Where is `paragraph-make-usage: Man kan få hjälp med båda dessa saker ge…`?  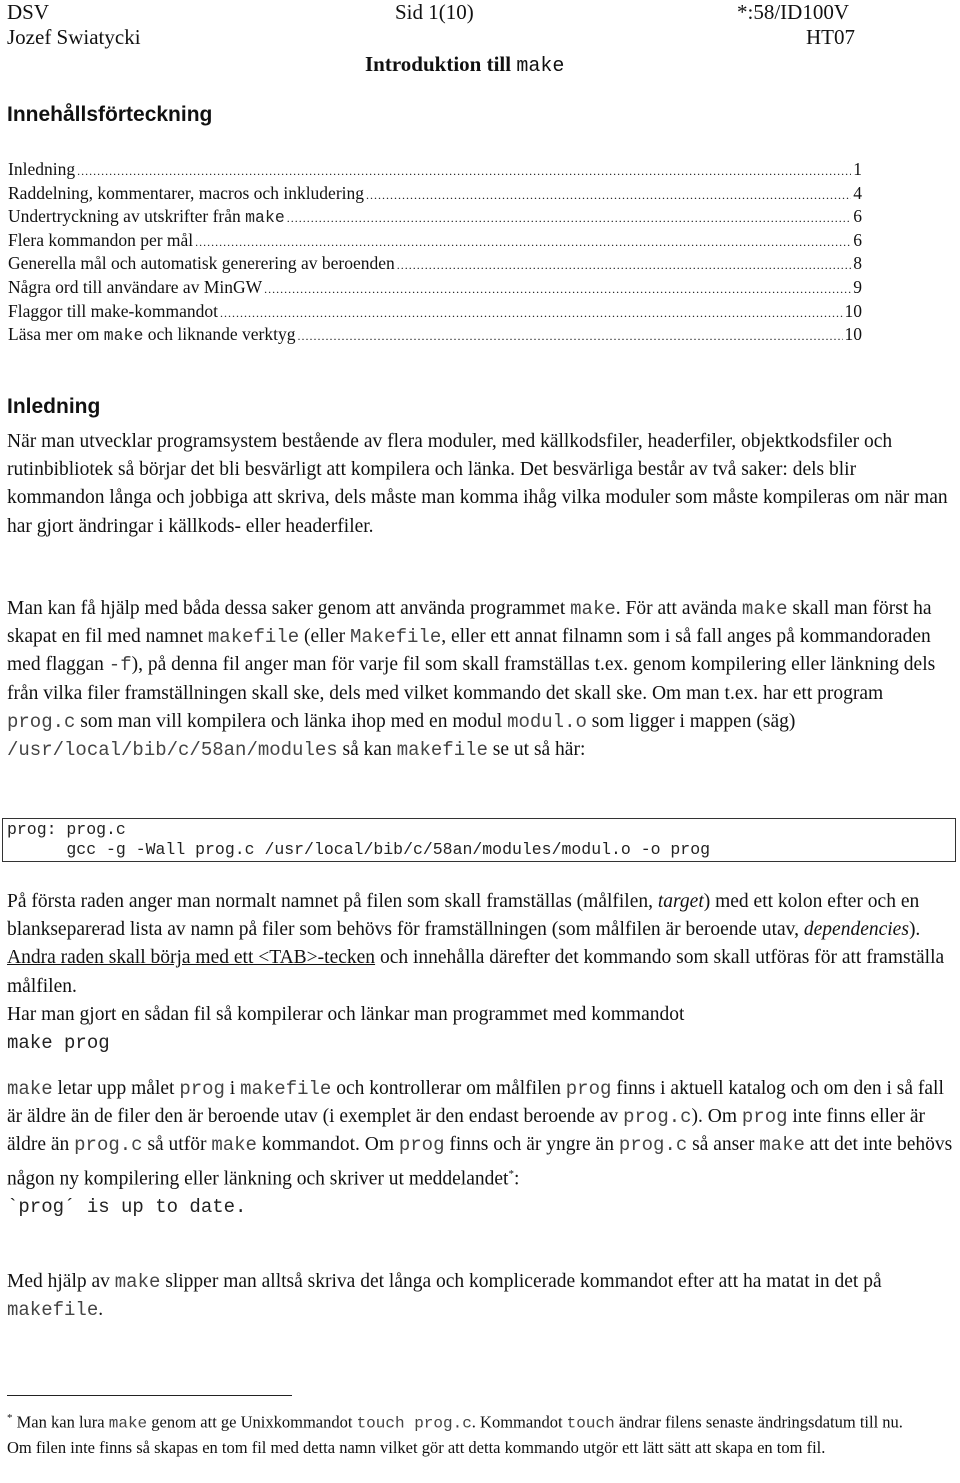 paragraph-make-usage: Man kan få hjälp med båda dessa saker ge… is located at coordinates (471, 680).